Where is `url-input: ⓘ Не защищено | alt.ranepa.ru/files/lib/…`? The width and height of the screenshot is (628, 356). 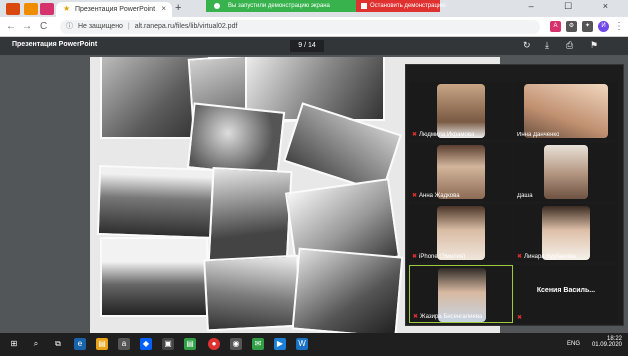 url-input: ⓘ Не защищено | alt.ranepa.ru/files/lib/… is located at coordinates (300, 27).